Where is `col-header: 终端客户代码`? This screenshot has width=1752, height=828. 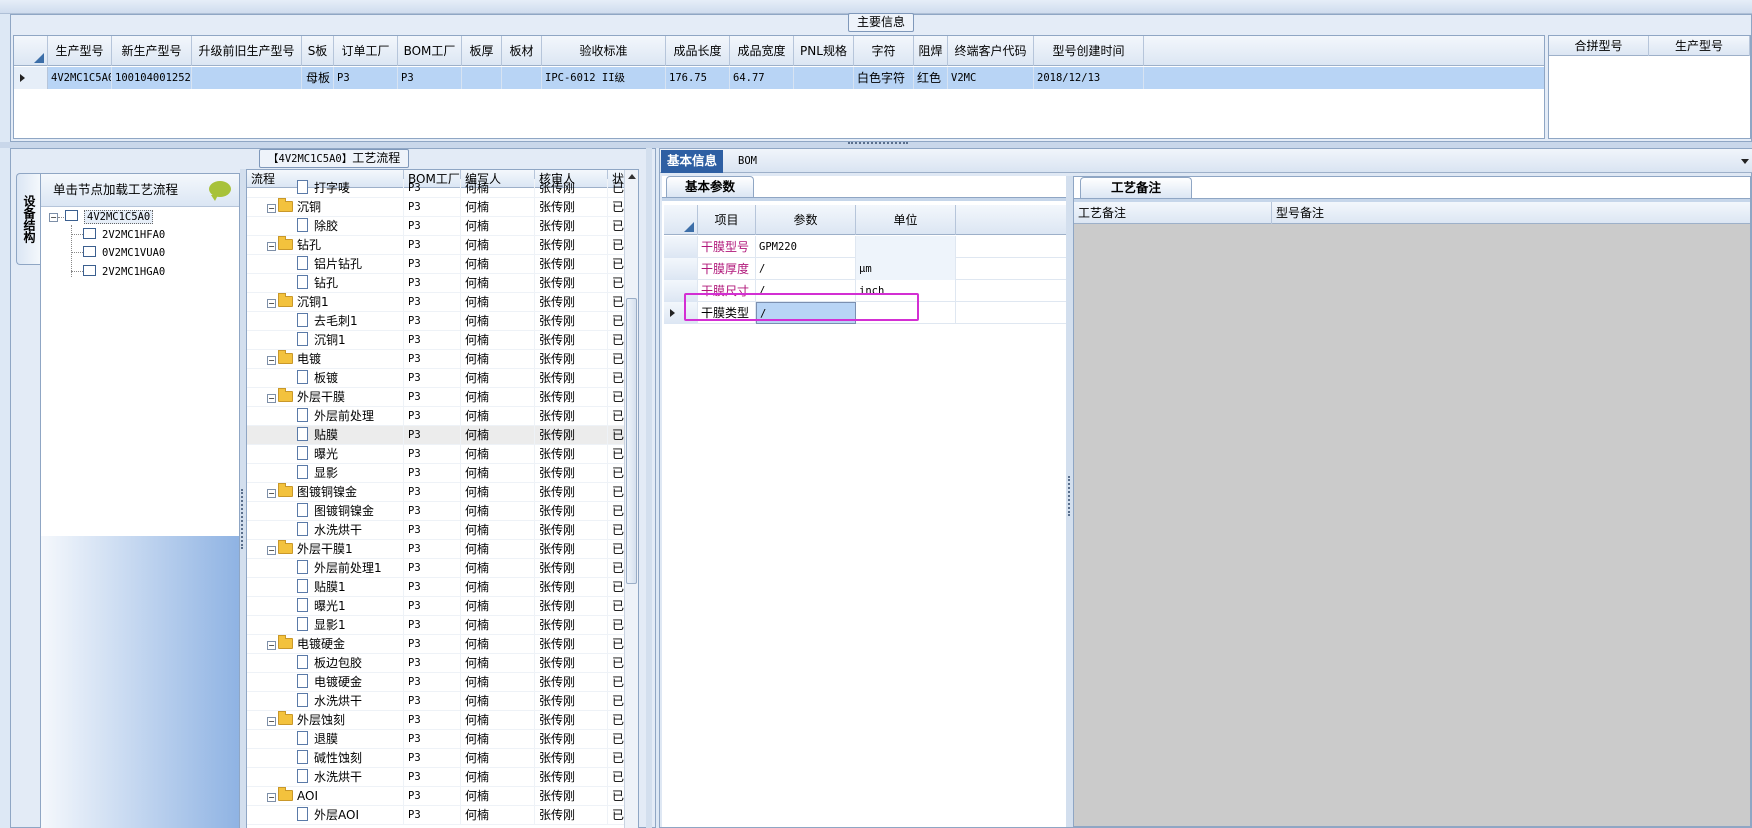
col-header: 终端客户代码 is located at coordinates (991, 51).